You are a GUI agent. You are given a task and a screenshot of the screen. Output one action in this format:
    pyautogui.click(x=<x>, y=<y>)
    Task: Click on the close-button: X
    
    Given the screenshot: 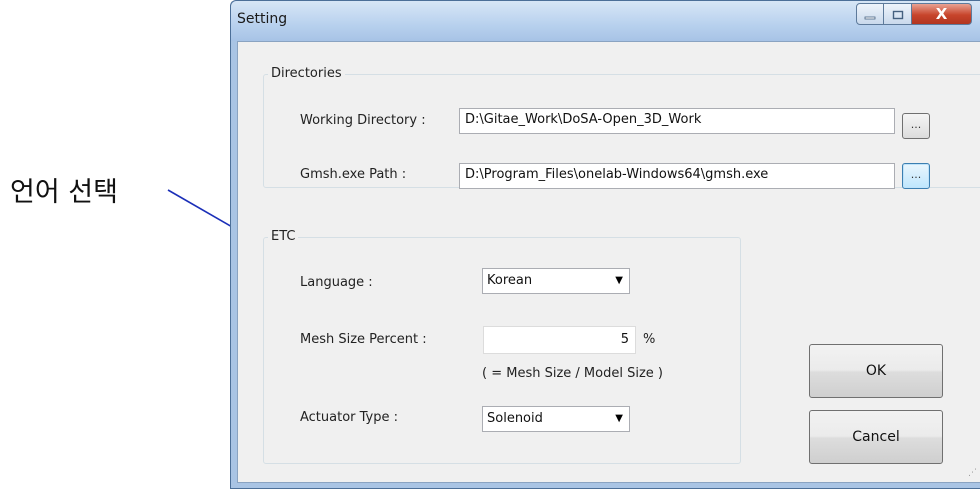 What is the action you would take?
    pyautogui.click(x=942, y=14)
    